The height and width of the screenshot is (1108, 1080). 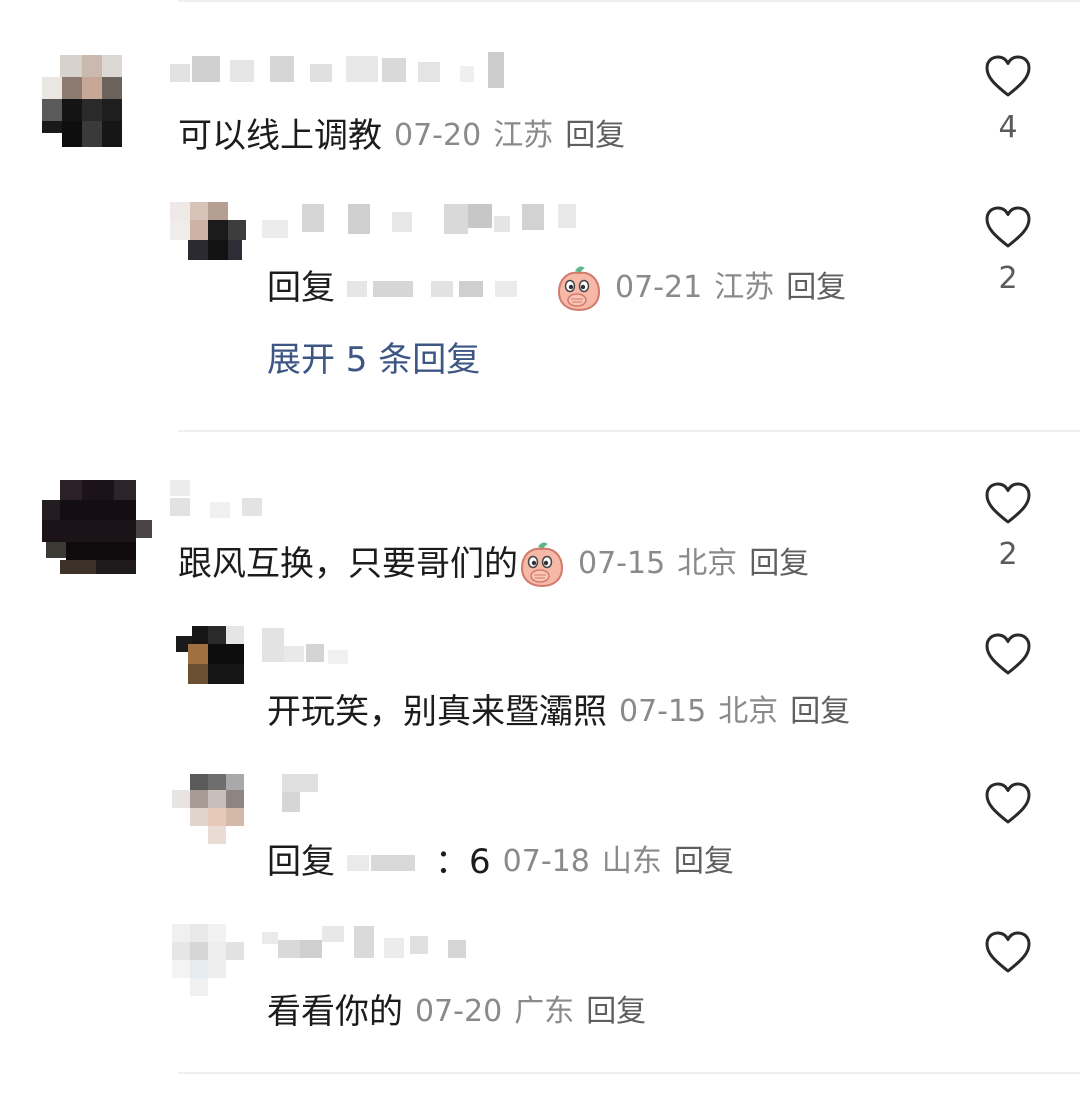 I want to click on reply-location: 广东, so click(x=544, y=1011).